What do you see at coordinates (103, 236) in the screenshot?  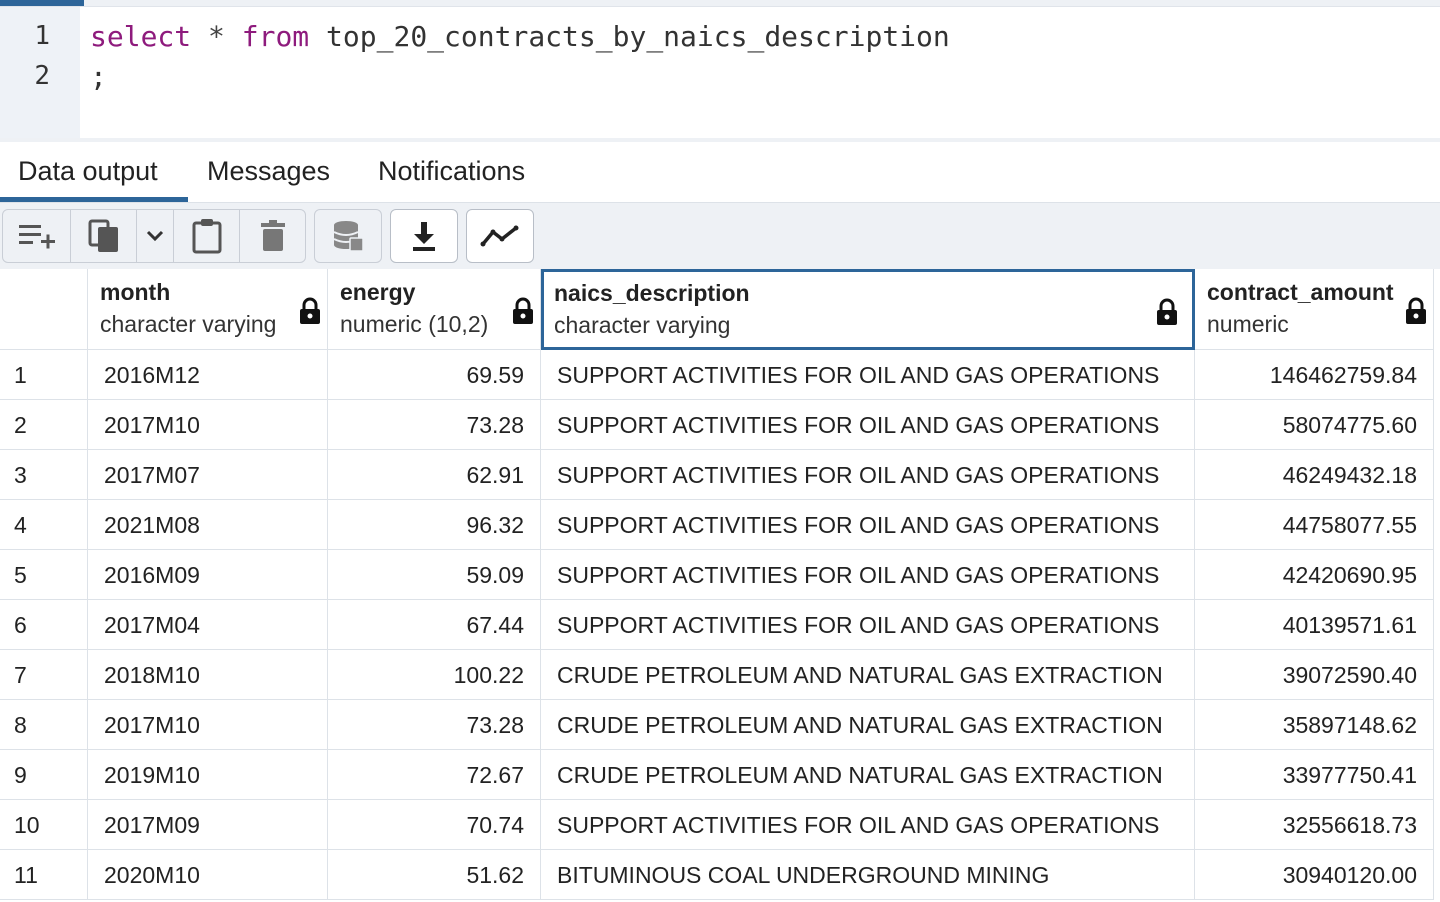 I see `copy-button` at bounding box center [103, 236].